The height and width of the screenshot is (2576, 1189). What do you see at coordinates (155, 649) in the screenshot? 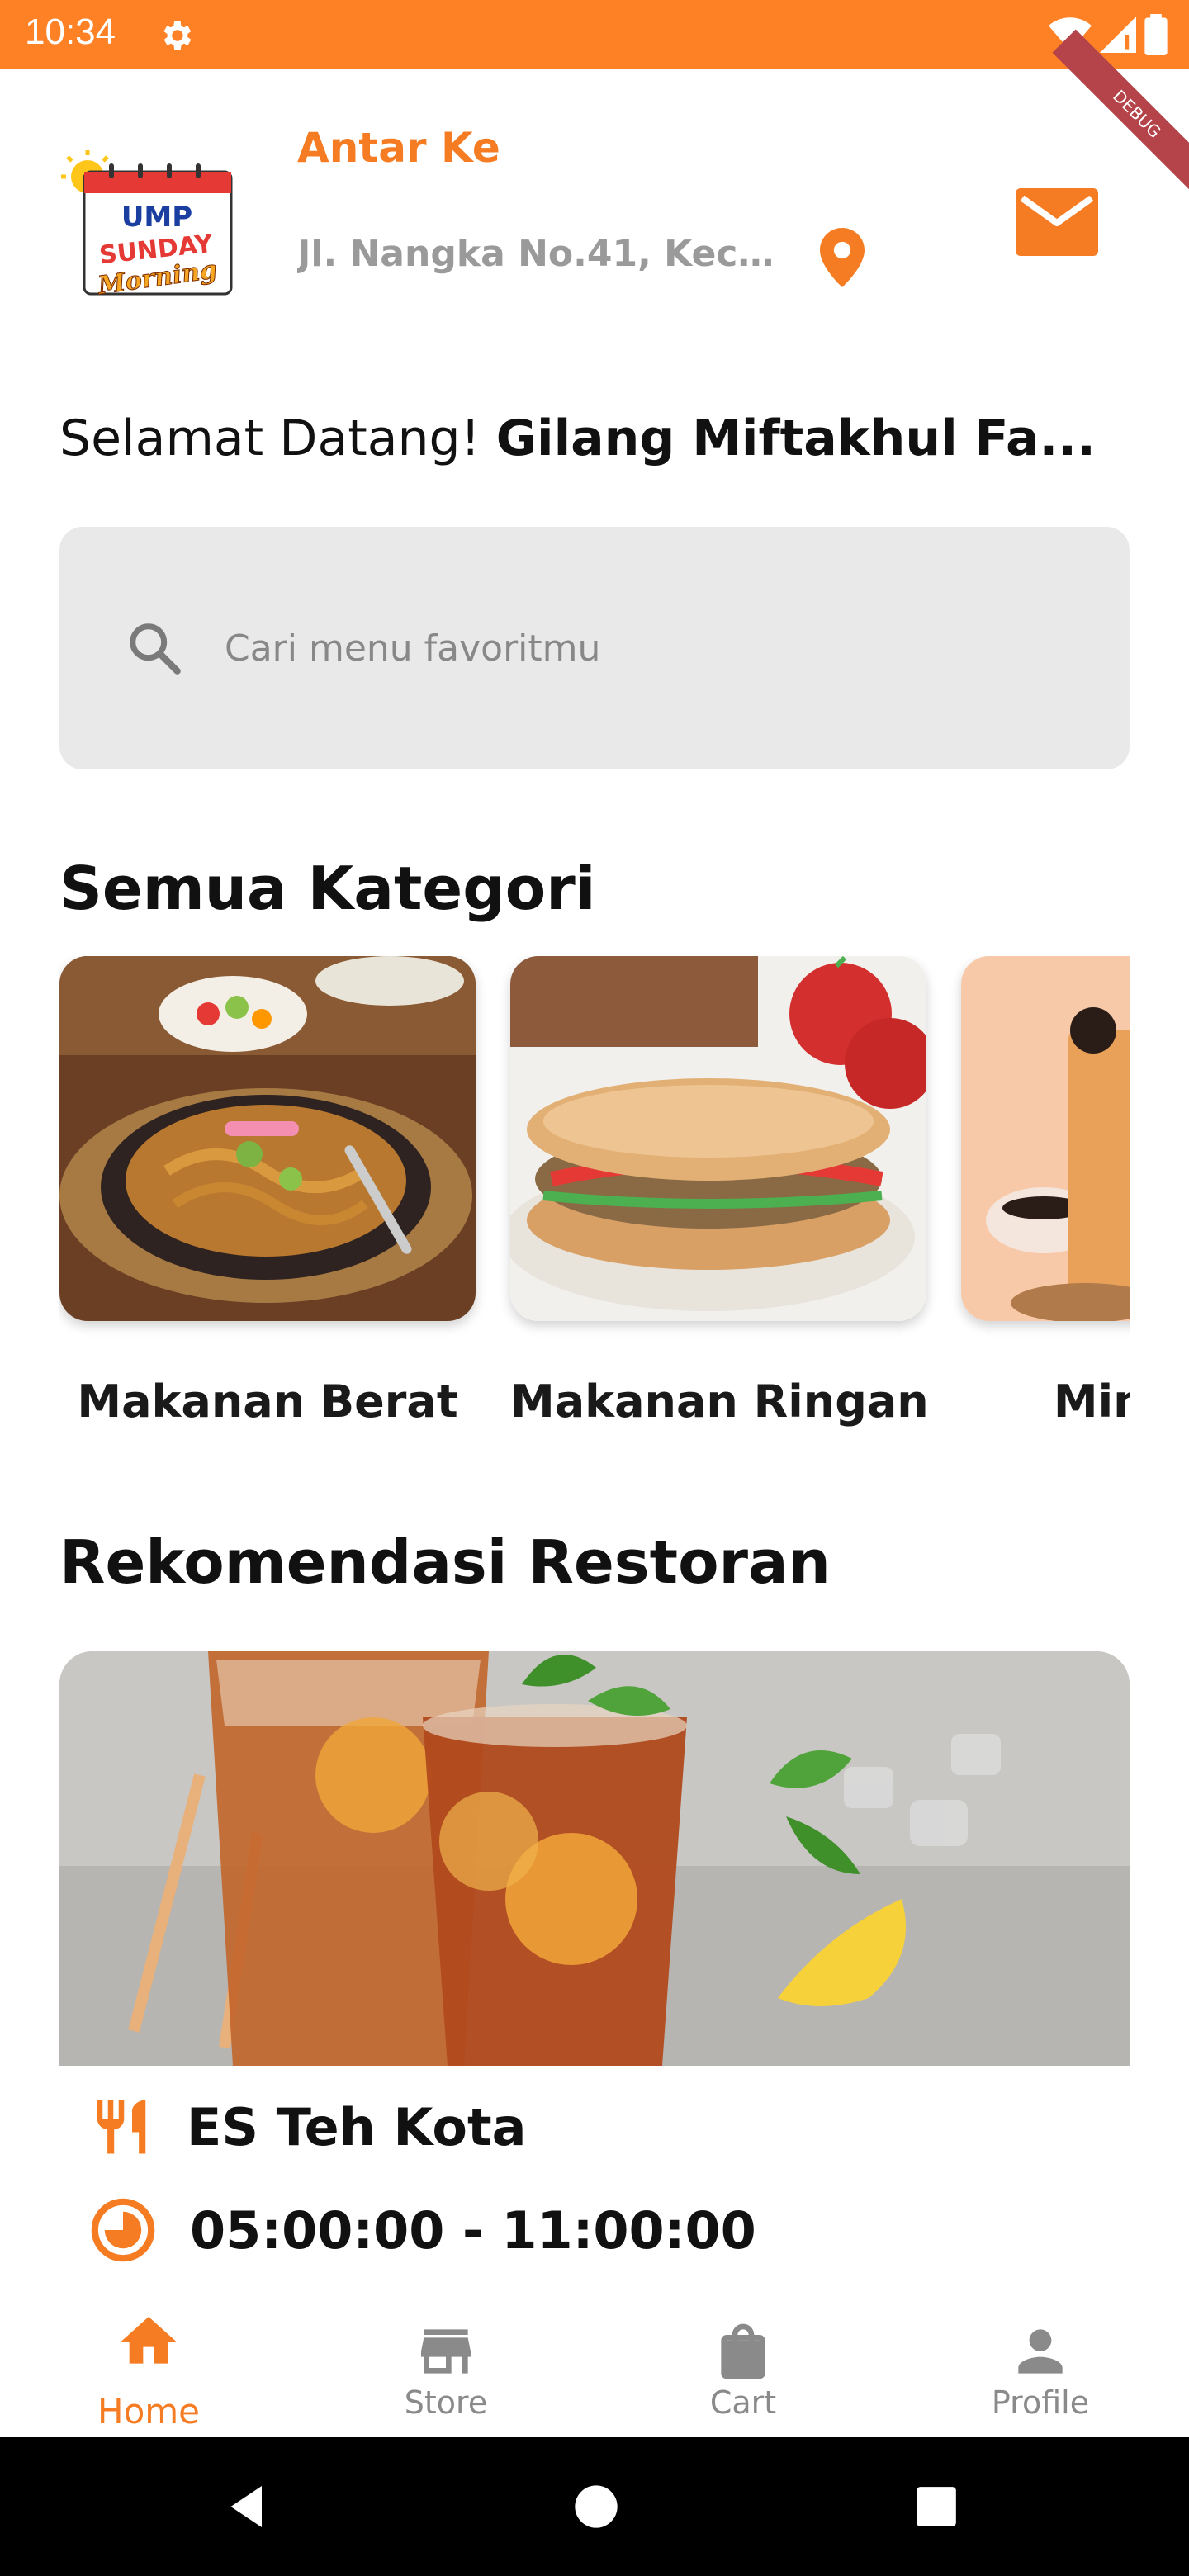
I see `search-icon` at bounding box center [155, 649].